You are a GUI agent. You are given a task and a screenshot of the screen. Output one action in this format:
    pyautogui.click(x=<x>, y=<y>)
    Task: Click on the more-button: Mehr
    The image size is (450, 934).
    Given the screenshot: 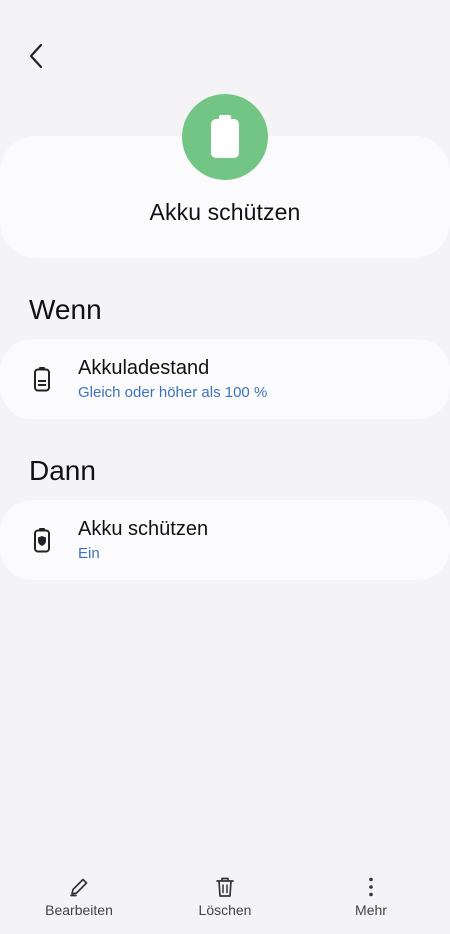 What is the action you would take?
    pyautogui.click(x=371, y=897)
    